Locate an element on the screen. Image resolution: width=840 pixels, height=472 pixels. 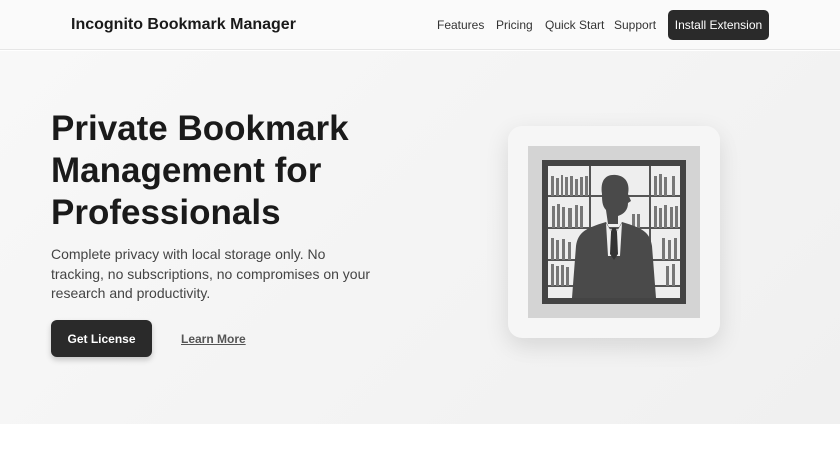
brand-logo: Incognito Bookmark Manager is located at coordinates (183, 25).